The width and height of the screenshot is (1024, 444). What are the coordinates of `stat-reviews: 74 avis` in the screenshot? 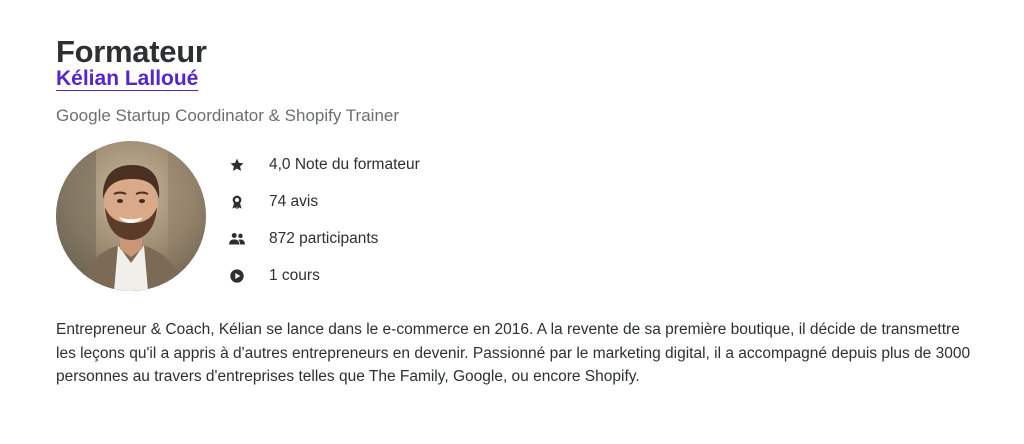 It's located at (324, 201).